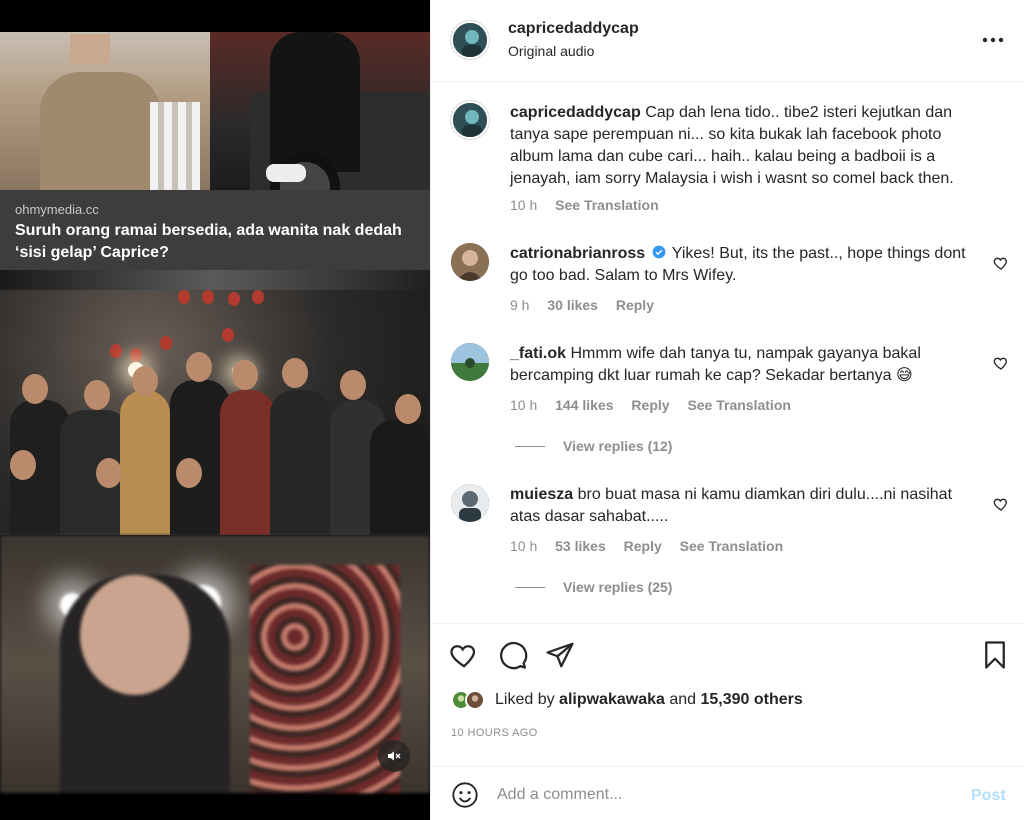 This screenshot has height=820, width=1024. I want to click on liked-by-prefix: Liked by, so click(525, 699).